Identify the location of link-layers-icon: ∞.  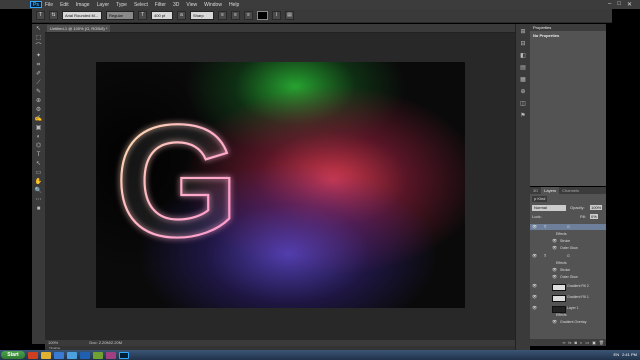
(564, 342).